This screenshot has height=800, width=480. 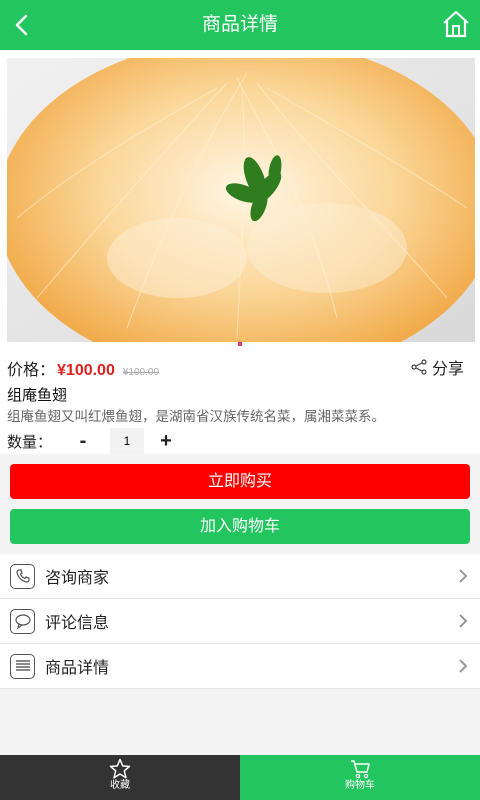 I want to click on tab-cart: 购物车, so click(x=360, y=777).